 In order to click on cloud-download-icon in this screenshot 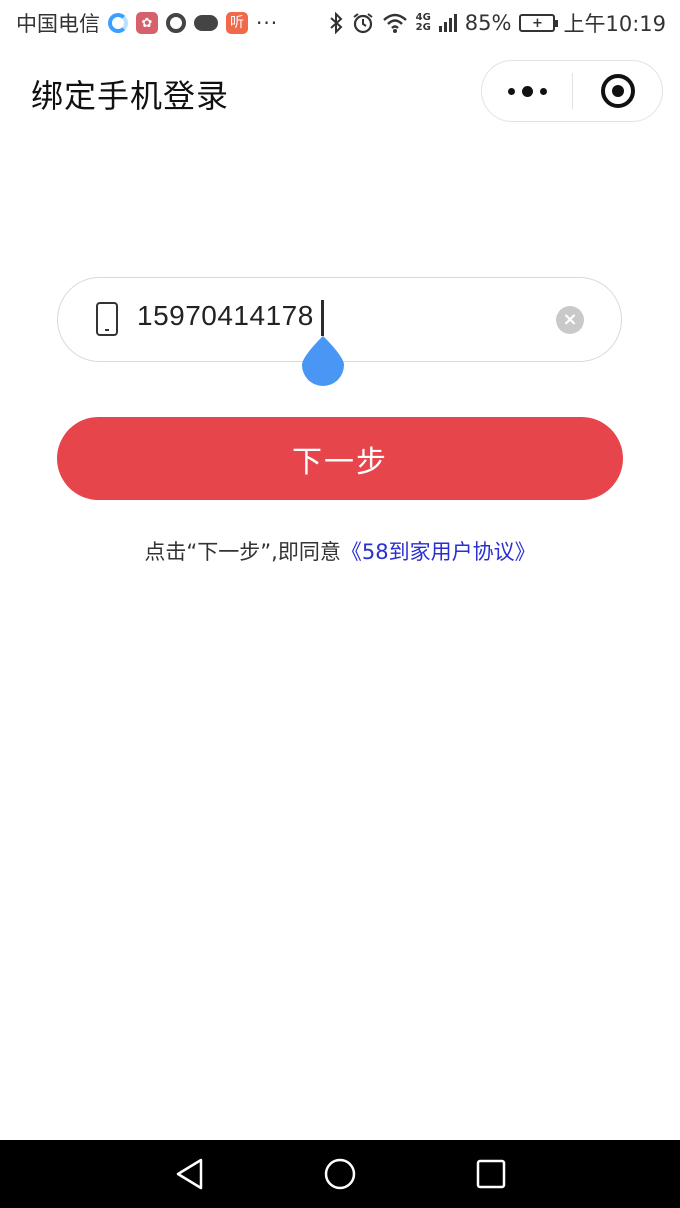, I will do `click(206, 23)`.